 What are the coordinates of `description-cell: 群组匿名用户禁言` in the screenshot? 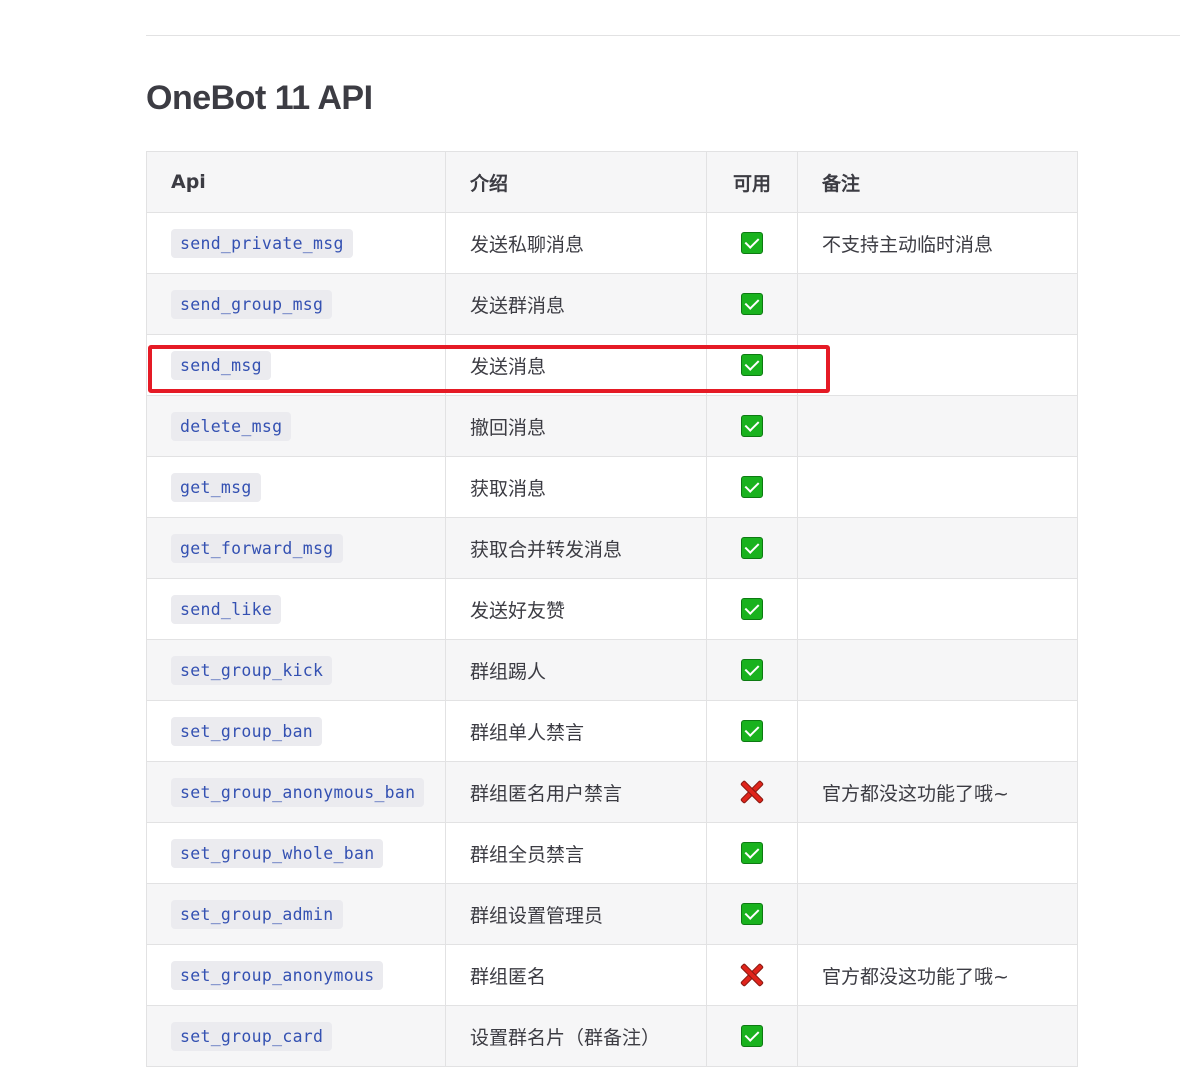 It's located at (576, 792).